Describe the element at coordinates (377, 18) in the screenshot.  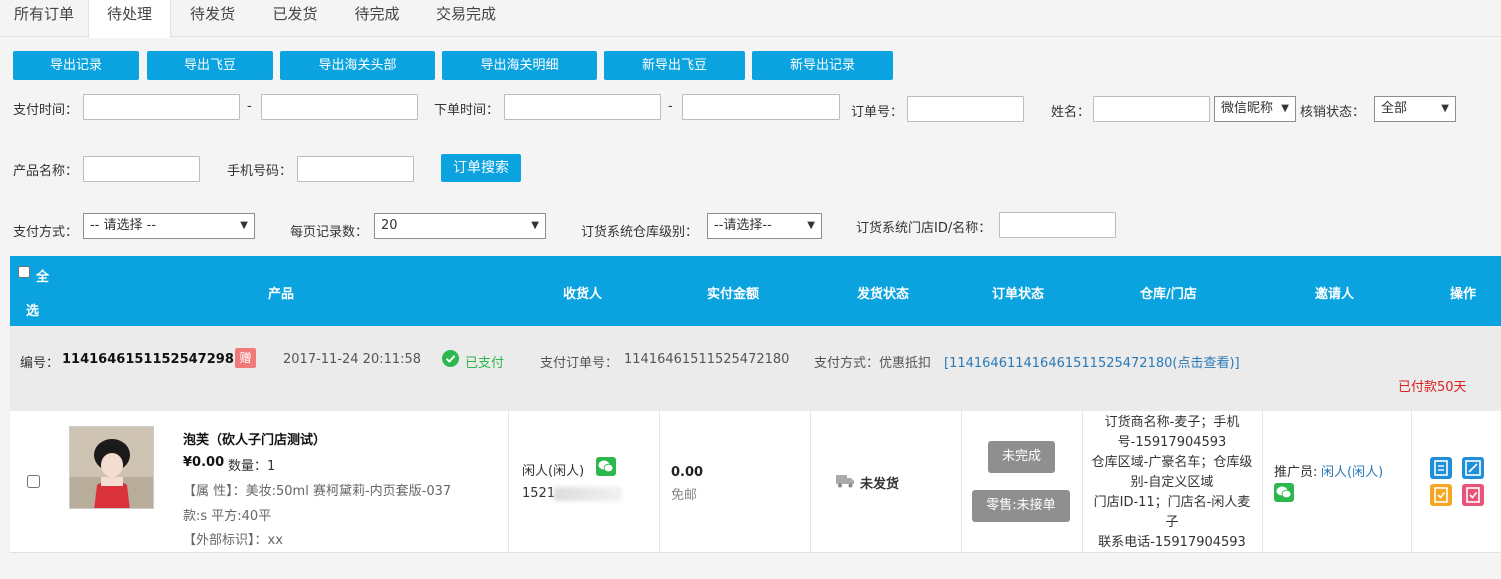
I see `tab-to-complete: 待完成` at that location.